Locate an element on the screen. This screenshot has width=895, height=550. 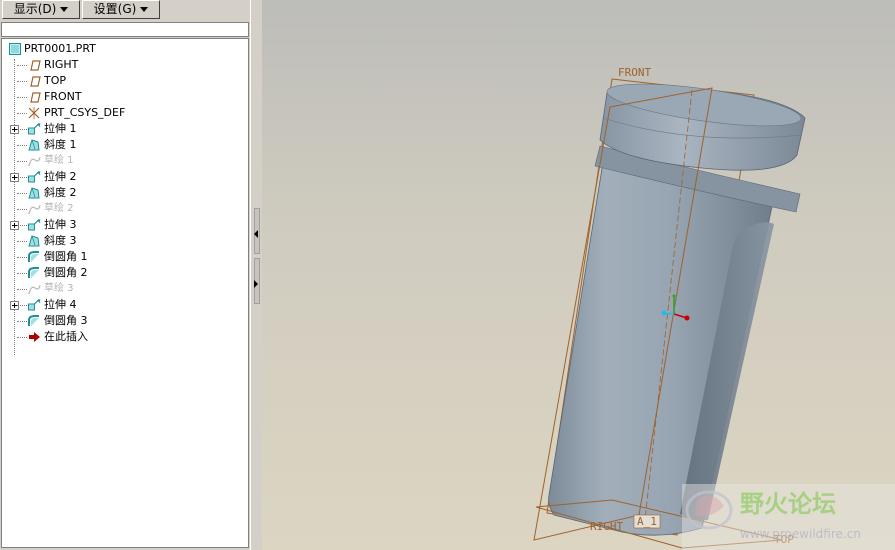
collapse-left-icon is located at coordinates (256, 234).